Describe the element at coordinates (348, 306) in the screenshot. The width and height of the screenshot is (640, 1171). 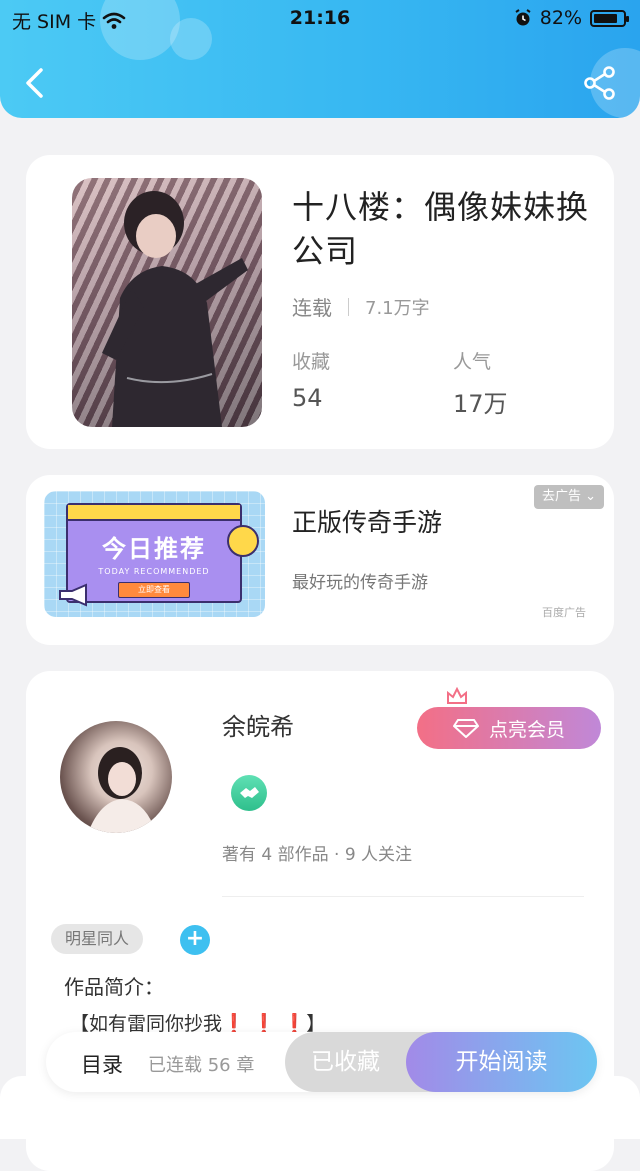
I see `divider` at that location.